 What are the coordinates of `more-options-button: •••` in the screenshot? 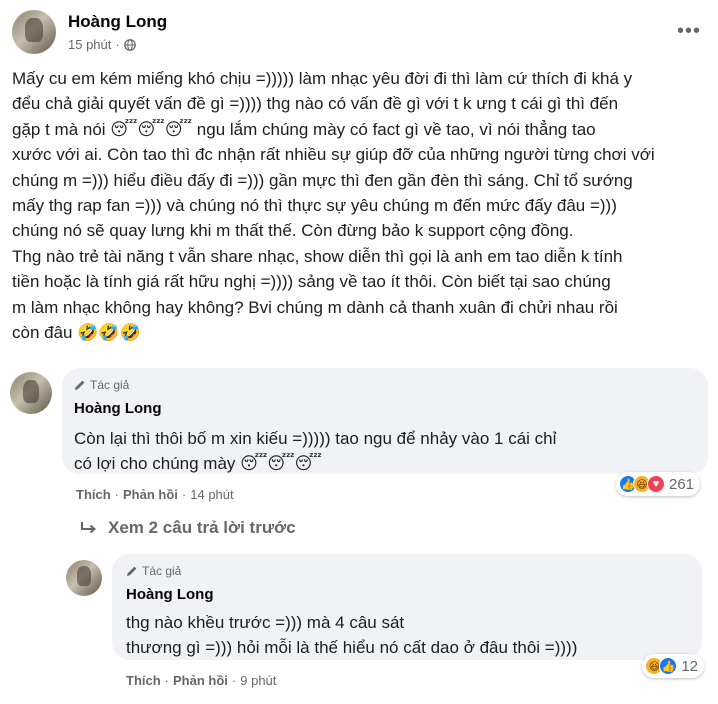 It's located at (689, 31).